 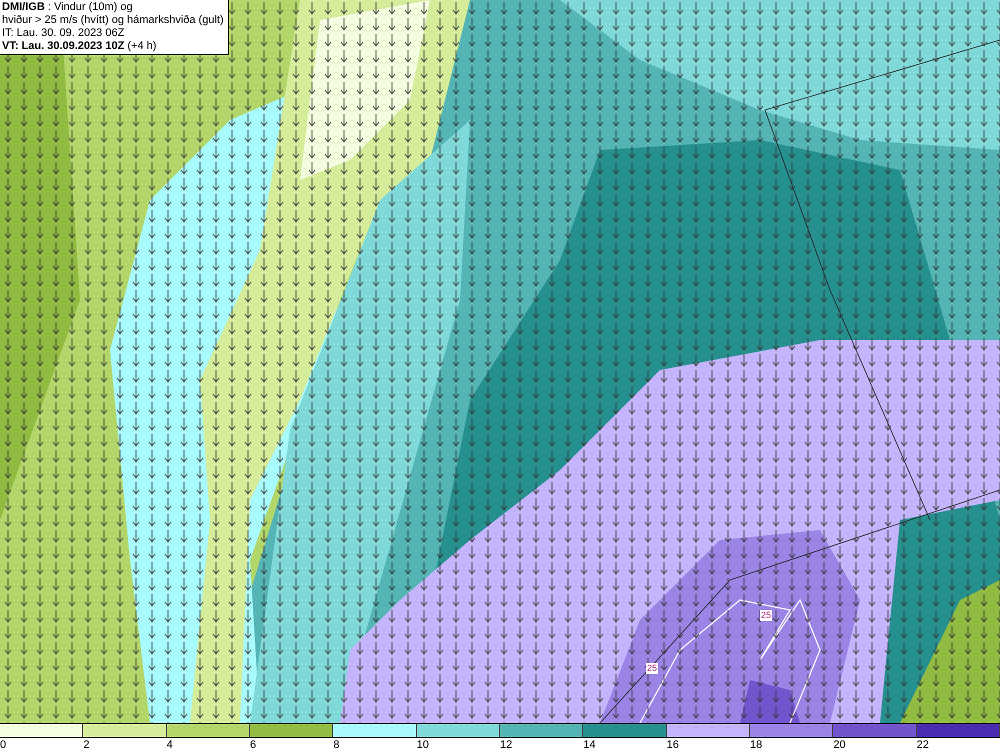 I want to click on legend-tick-label: 2, so click(x=86, y=745).